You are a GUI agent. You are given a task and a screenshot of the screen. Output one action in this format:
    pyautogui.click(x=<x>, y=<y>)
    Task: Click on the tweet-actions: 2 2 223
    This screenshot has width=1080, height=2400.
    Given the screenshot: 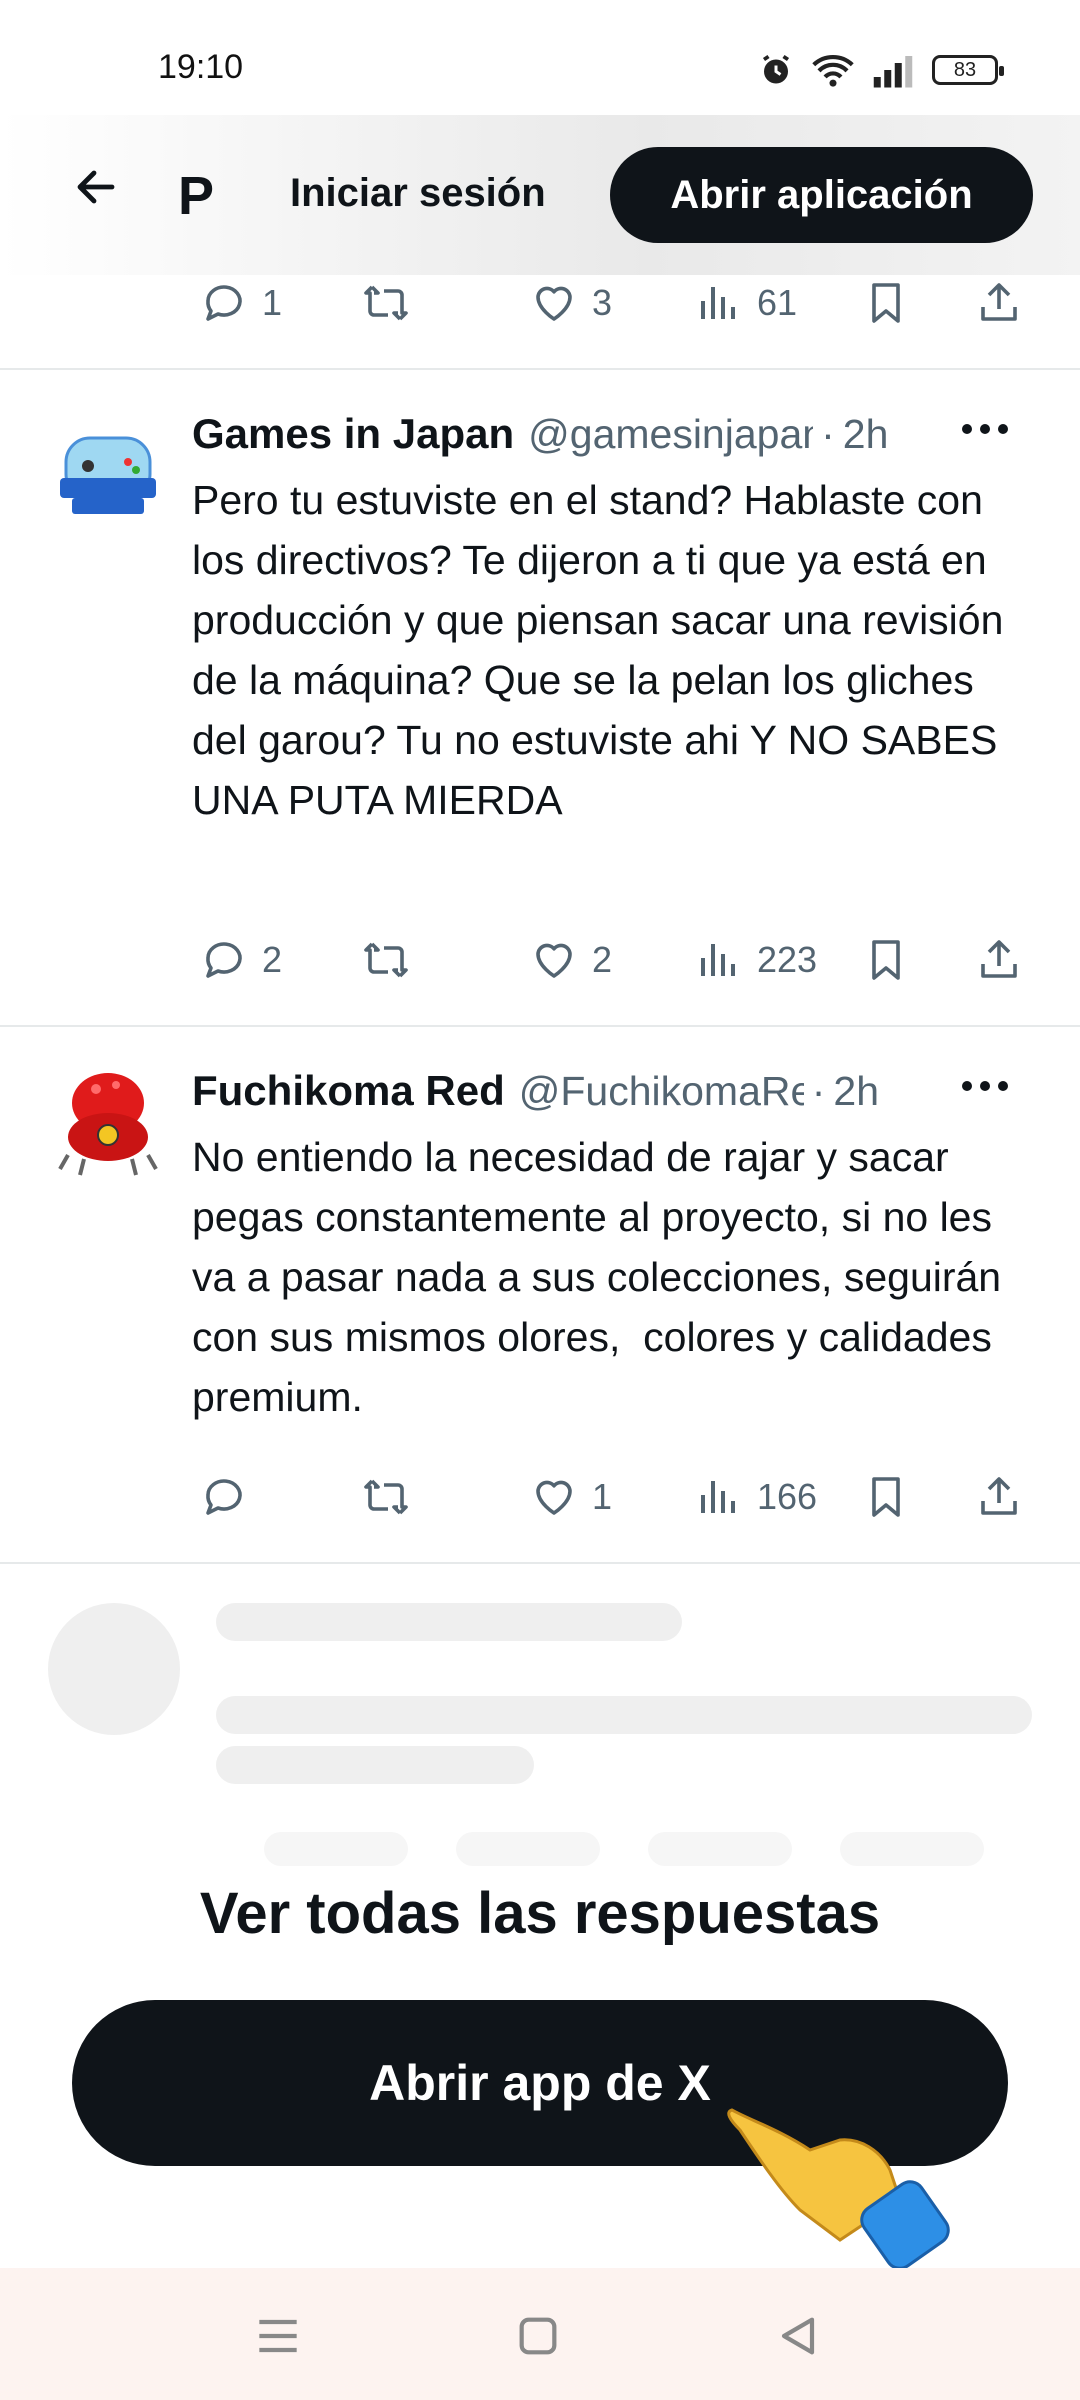 What is the action you would take?
    pyautogui.click(x=540, y=960)
    